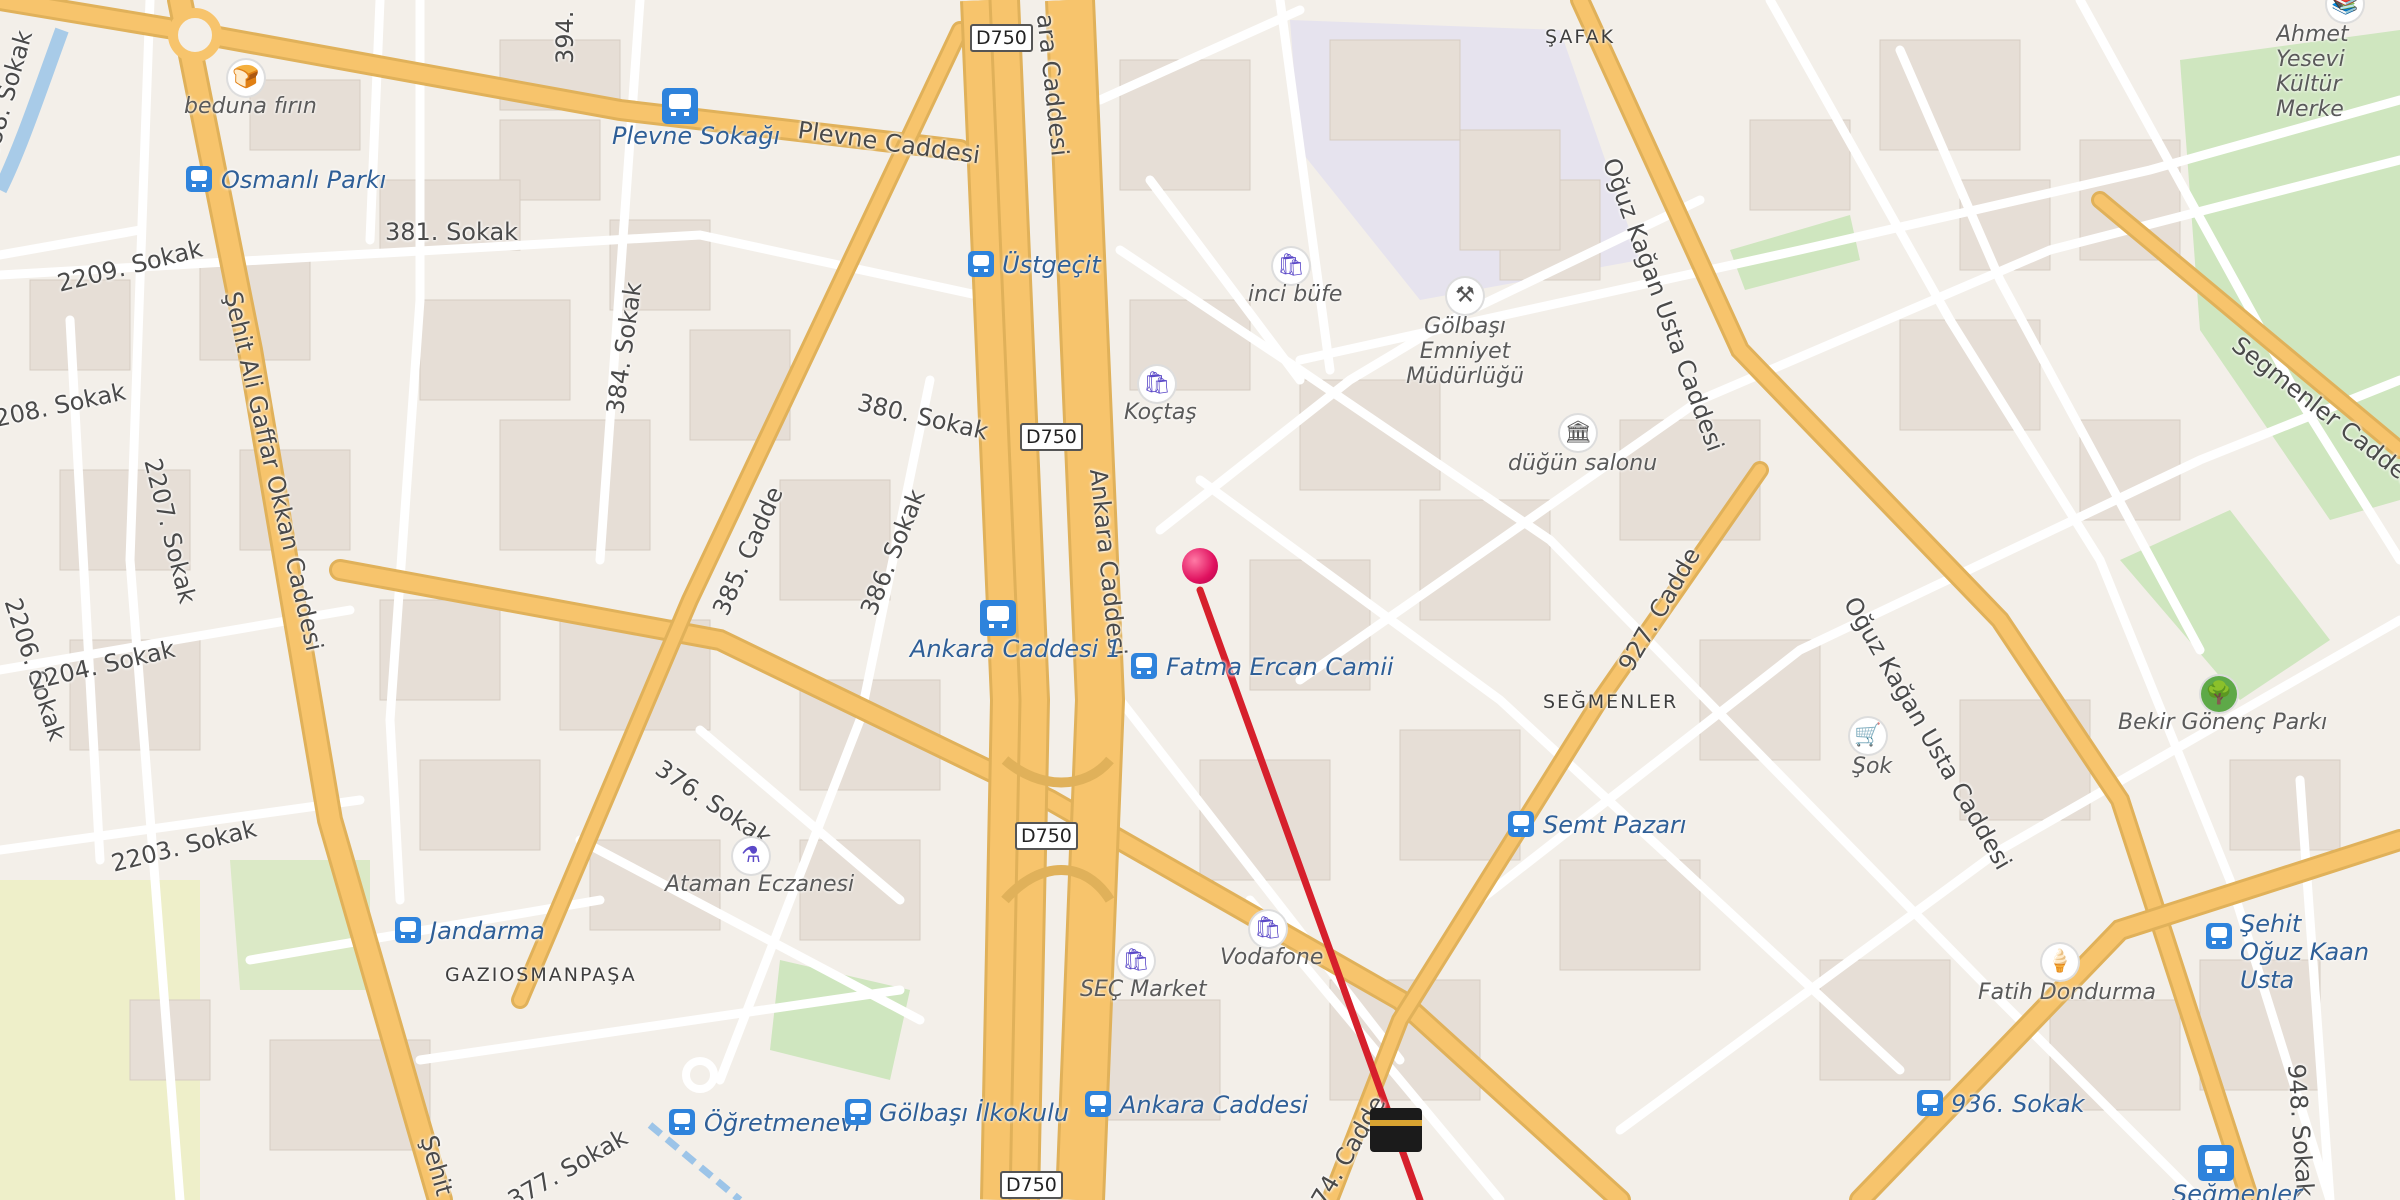 This screenshot has height=1200, width=2400. I want to click on bus-stop-label: Gölbaşı İlkokulu, so click(974, 1113).